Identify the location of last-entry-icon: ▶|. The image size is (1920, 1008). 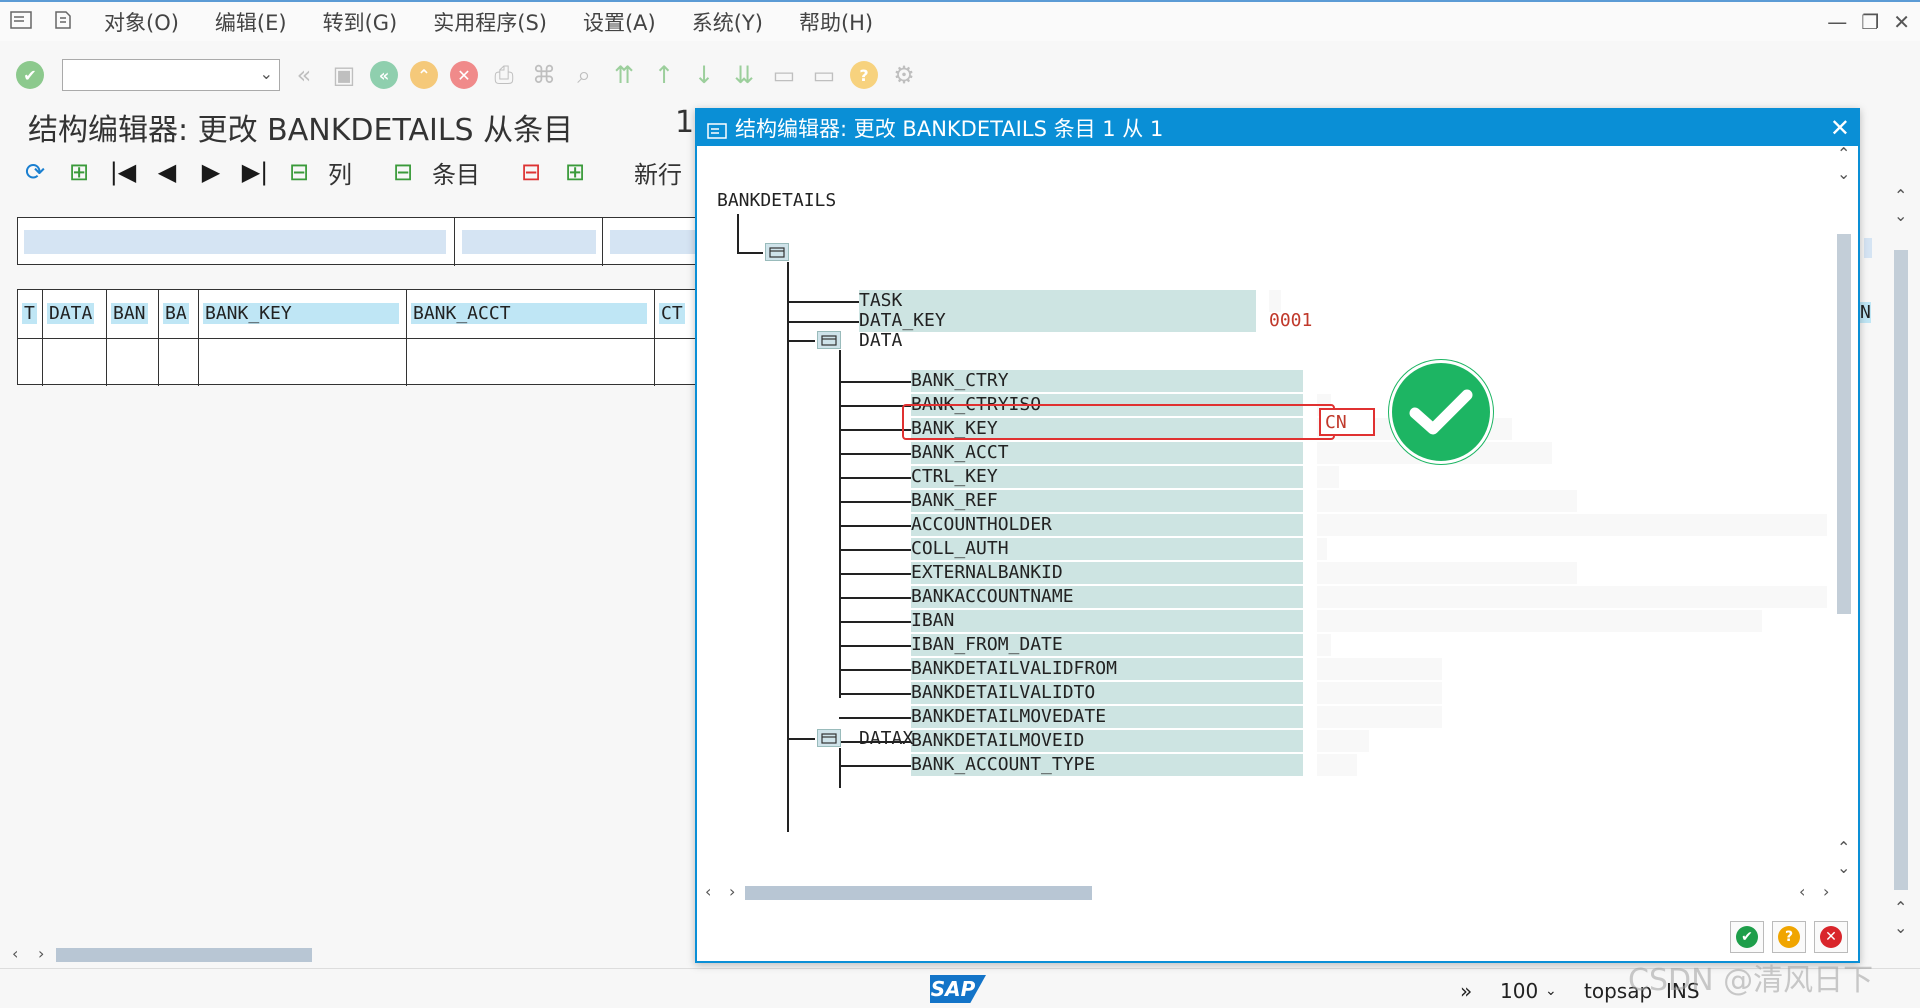
(255, 172).